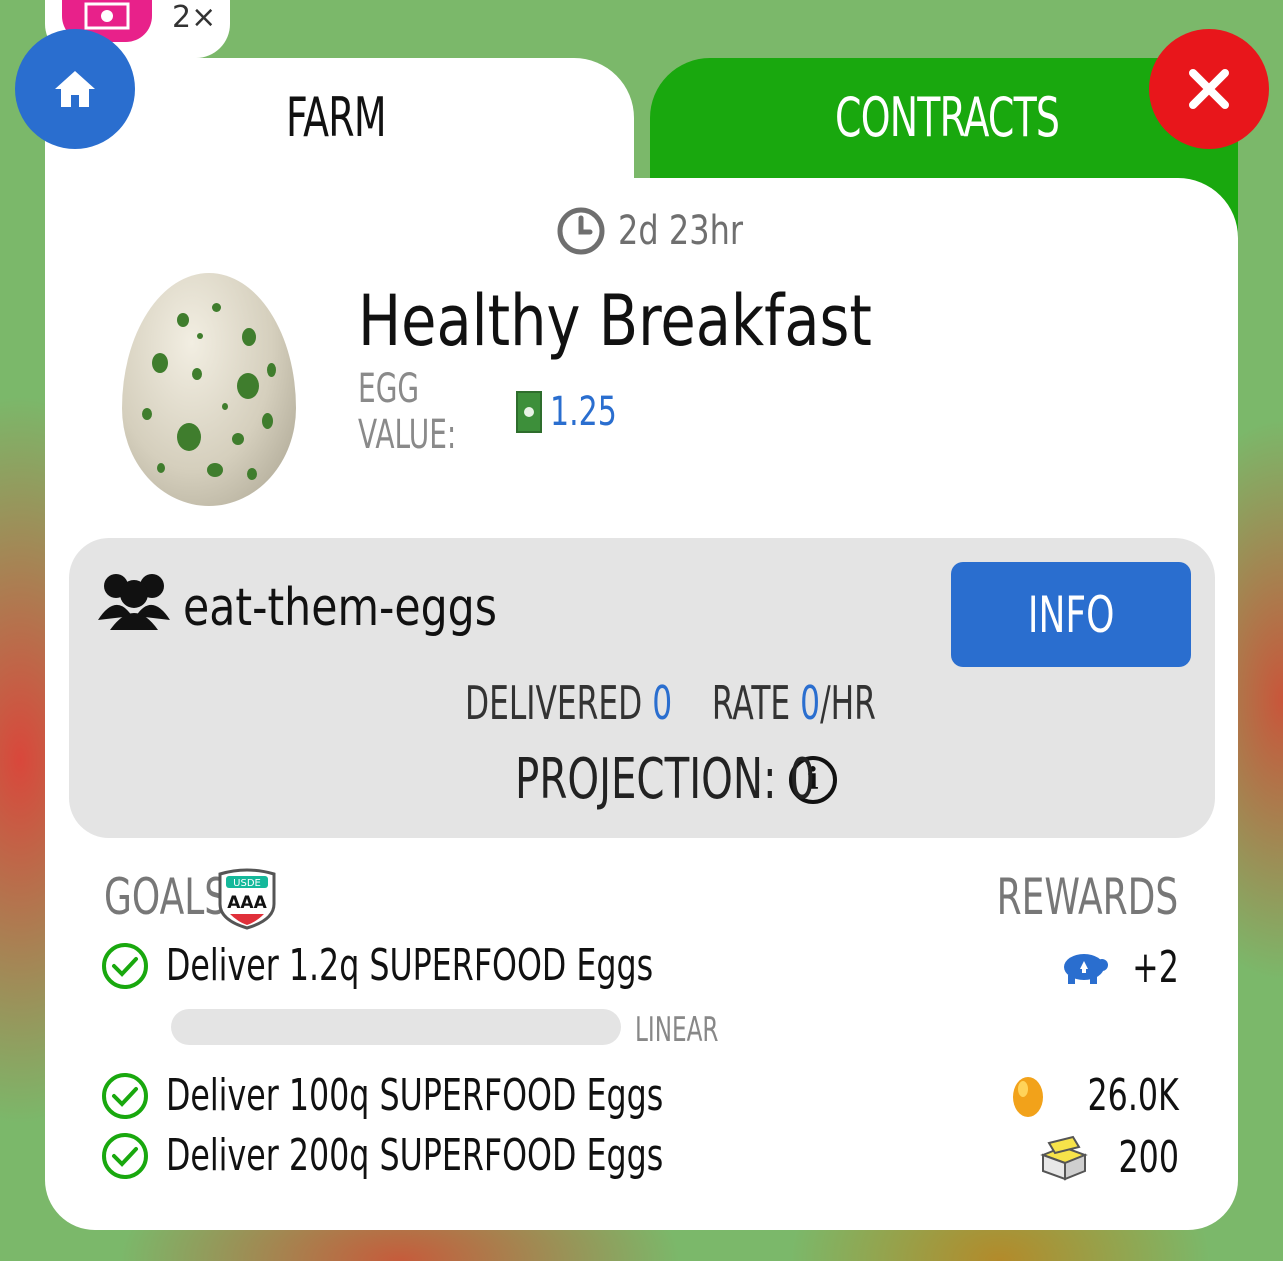 The image size is (1283, 1261). What do you see at coordinates (1086, 968) in the screenshot?
I see `piggy-bank-icon` at bounding box center [1086, 968].